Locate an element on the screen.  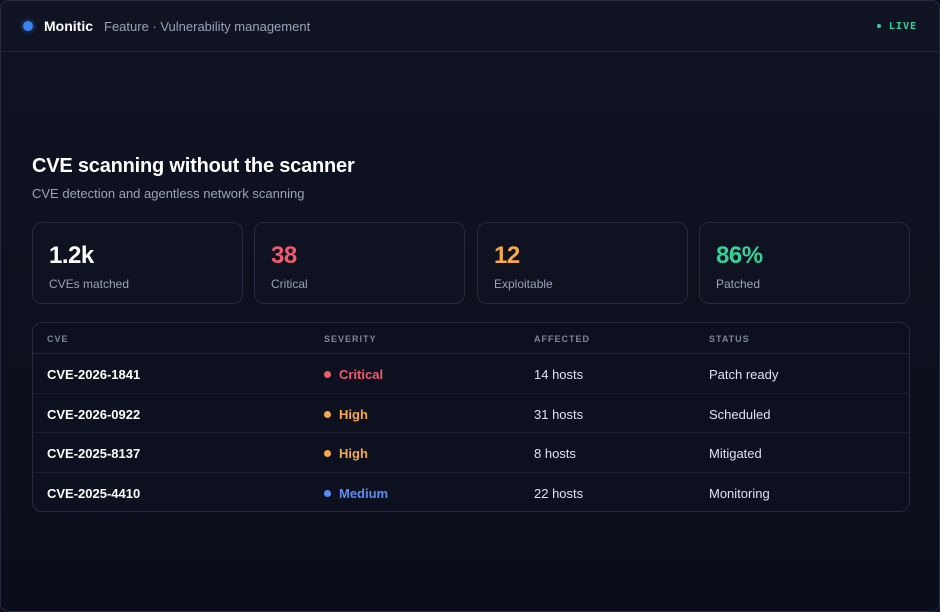
live-indicator: LIVE is located at coordinates (896, 26).